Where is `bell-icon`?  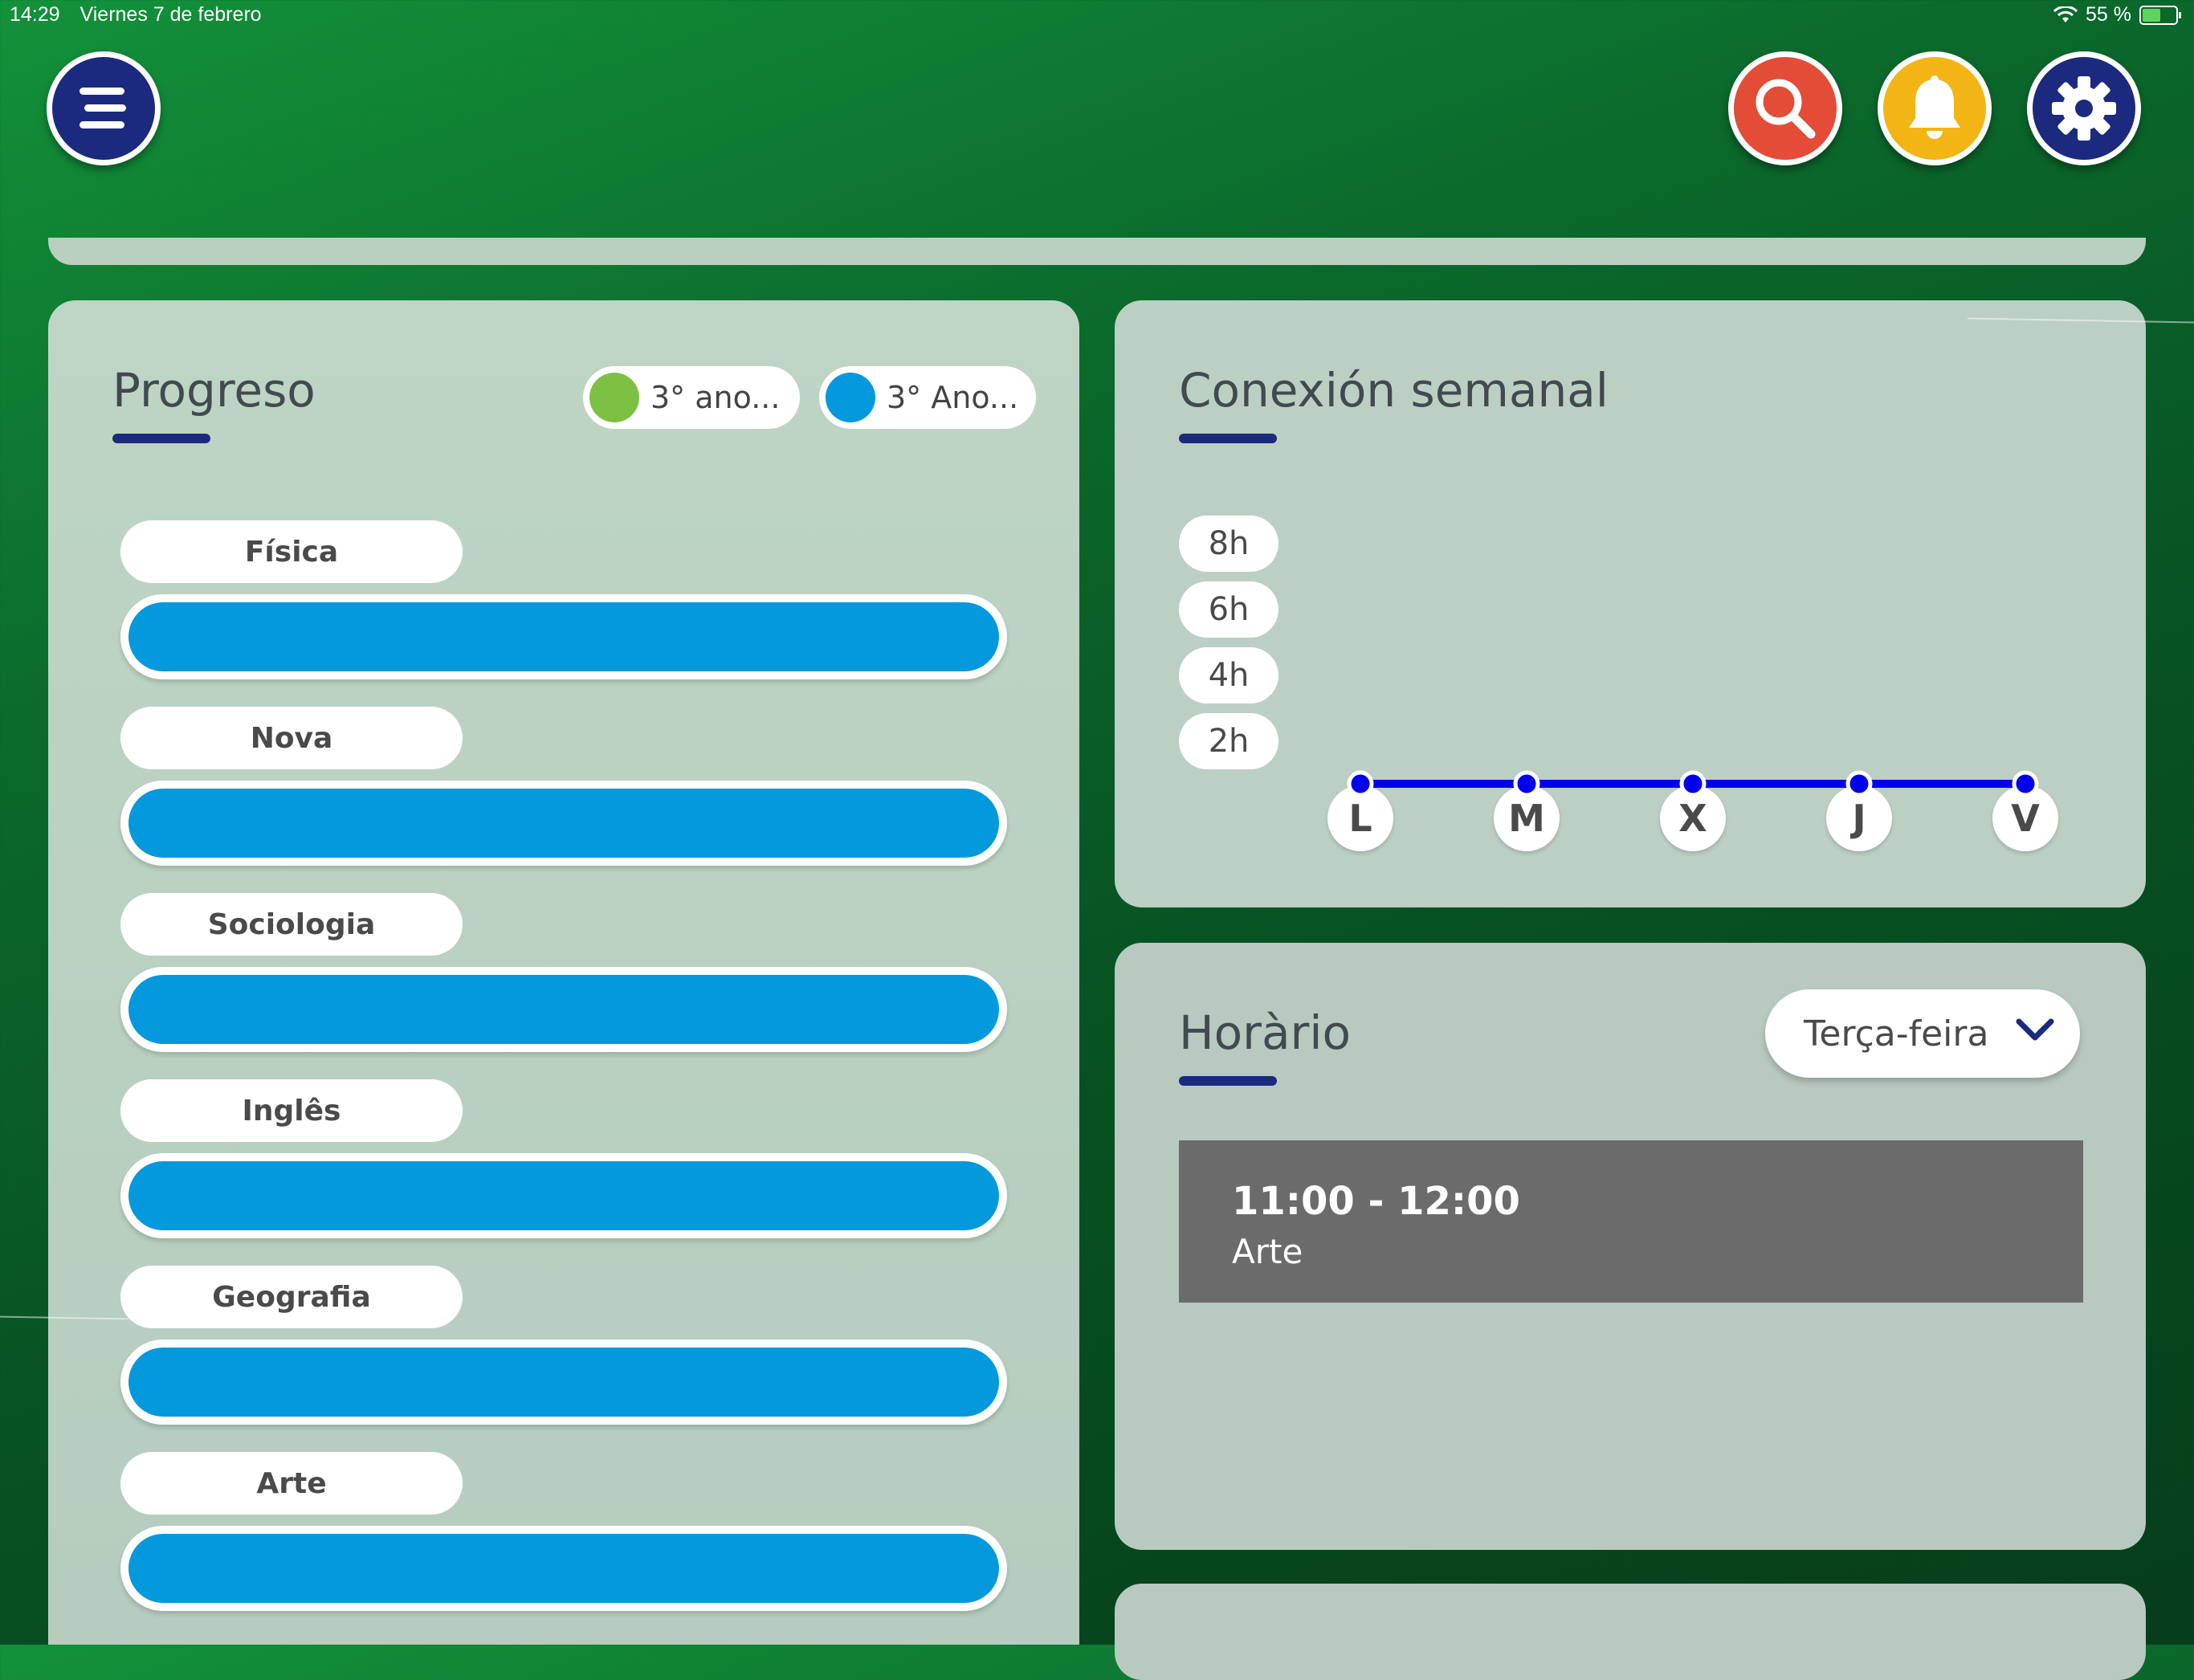 bell-icon is located at coordinates (1934, 107).